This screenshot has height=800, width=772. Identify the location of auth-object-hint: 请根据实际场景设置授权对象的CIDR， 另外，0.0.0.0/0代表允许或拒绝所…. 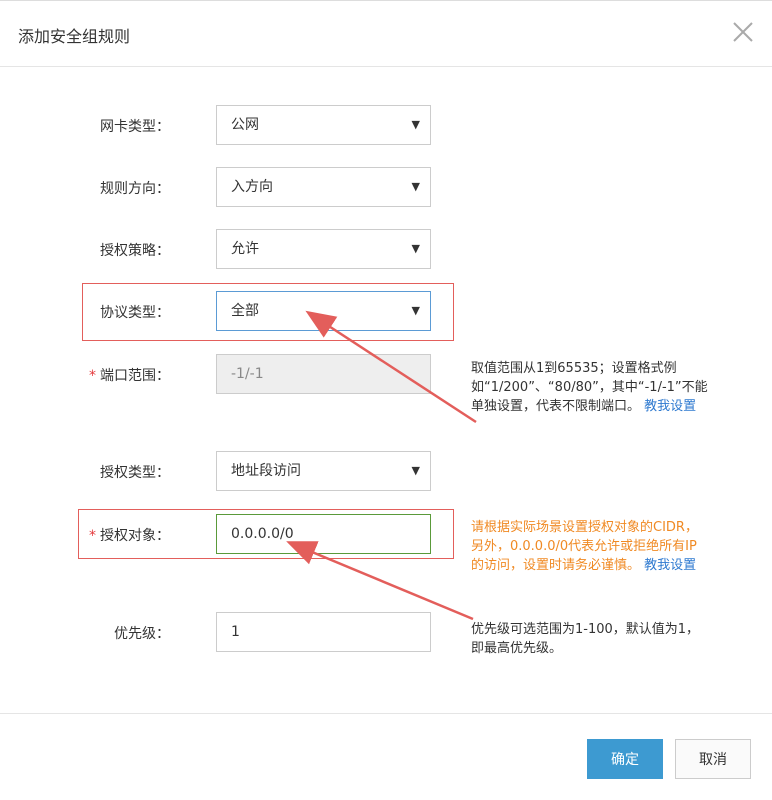
(584, 546).